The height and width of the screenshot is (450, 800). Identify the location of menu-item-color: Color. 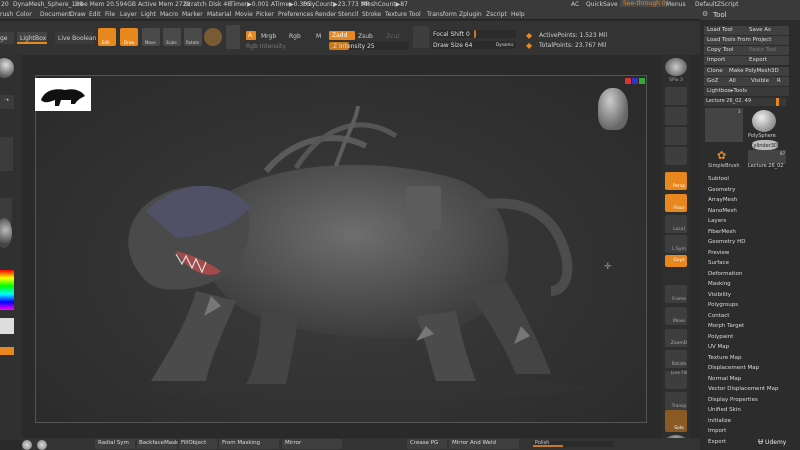
(24, 14).